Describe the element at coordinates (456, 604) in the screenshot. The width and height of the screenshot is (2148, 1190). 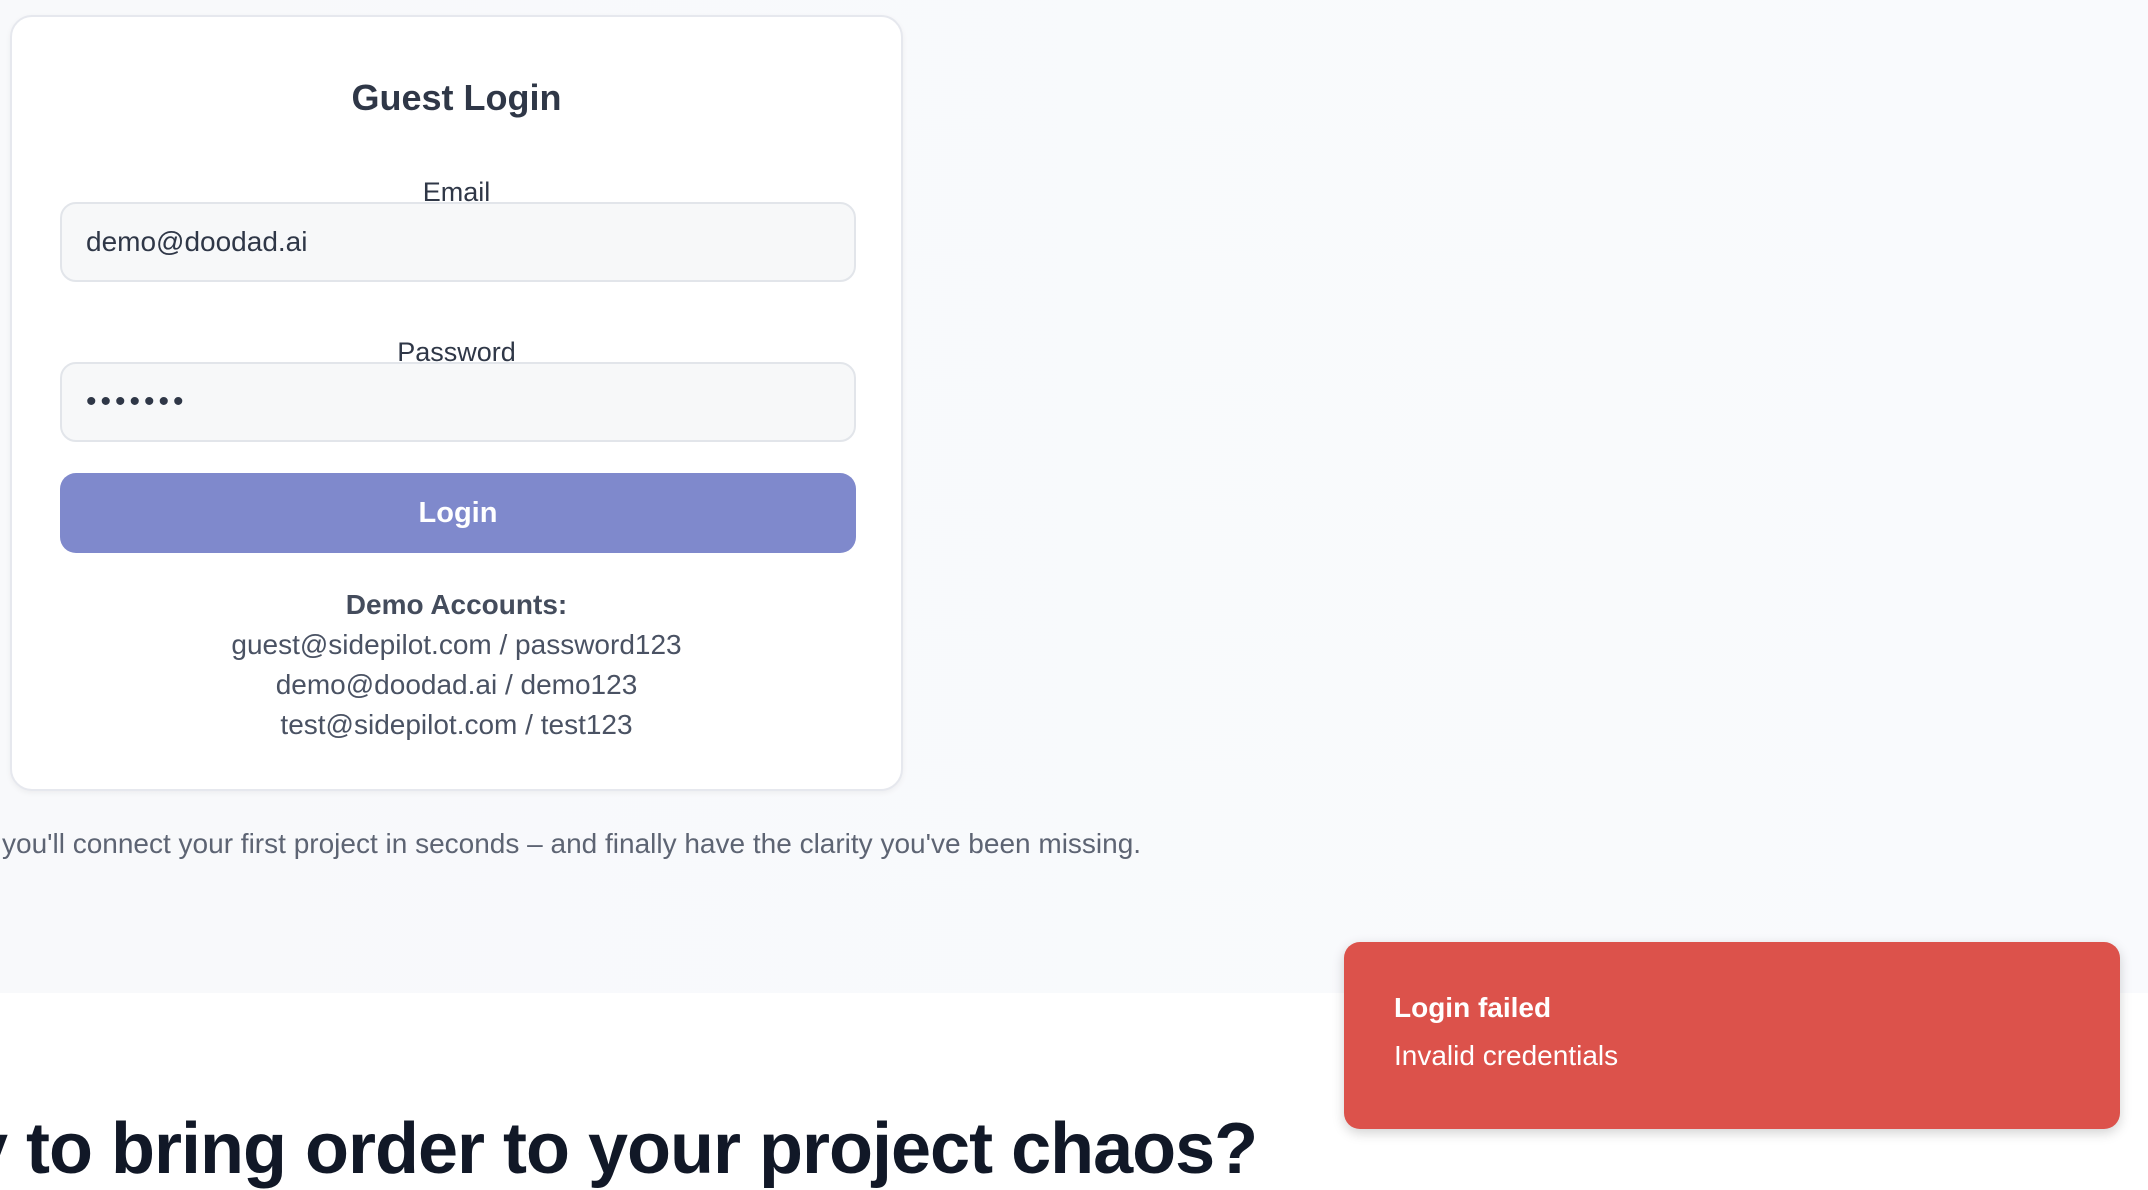
I see `demo-accounts-heading: Demo Accounts:` at that location.